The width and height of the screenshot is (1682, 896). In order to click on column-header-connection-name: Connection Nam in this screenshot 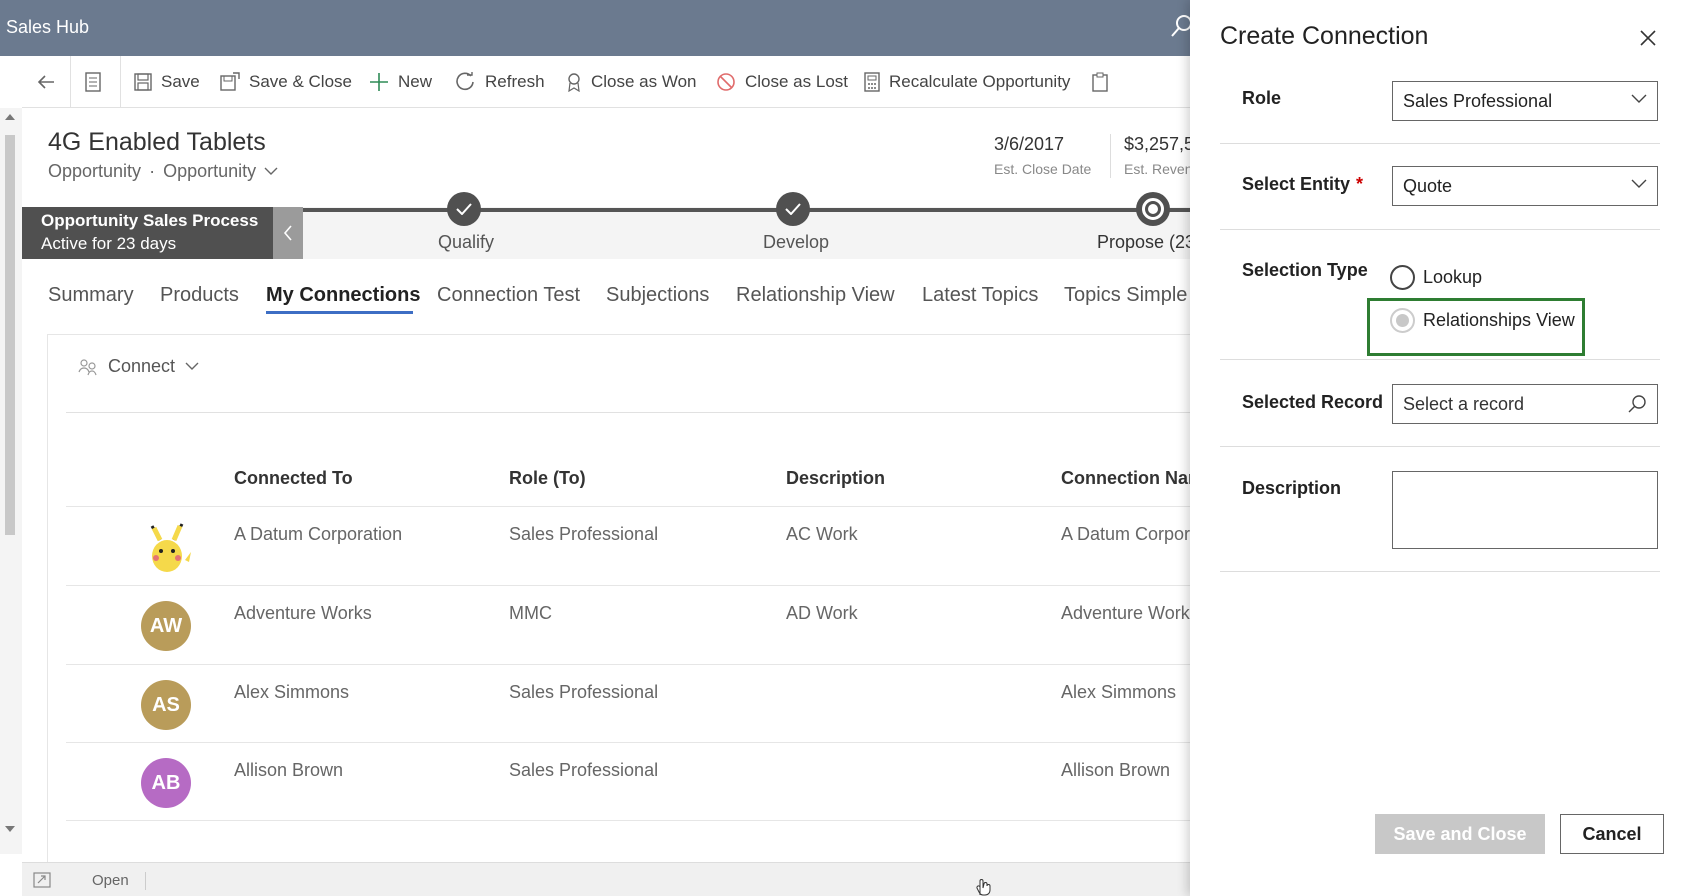, I will do `click(1132, 478)`.